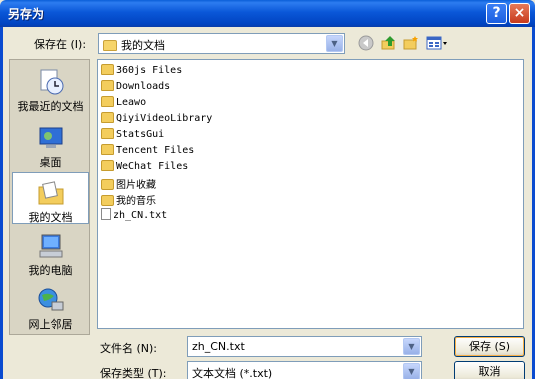  I want to click on file-name: Downloads, so click(143, 86).